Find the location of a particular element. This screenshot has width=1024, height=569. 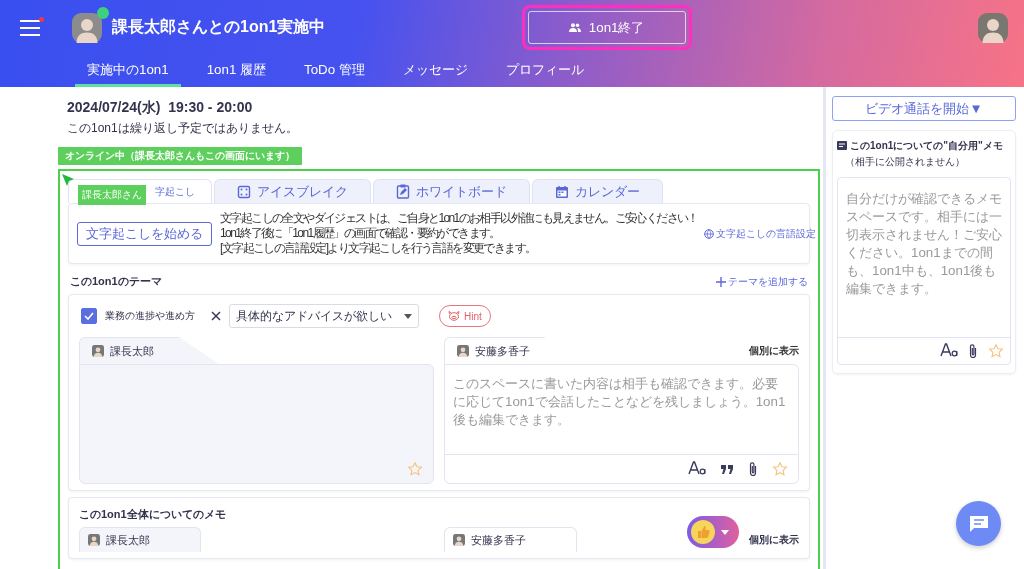

presence-label: オンライン中（課長太郎さんもこの画面にいます） is located at coordinates (180, 156).